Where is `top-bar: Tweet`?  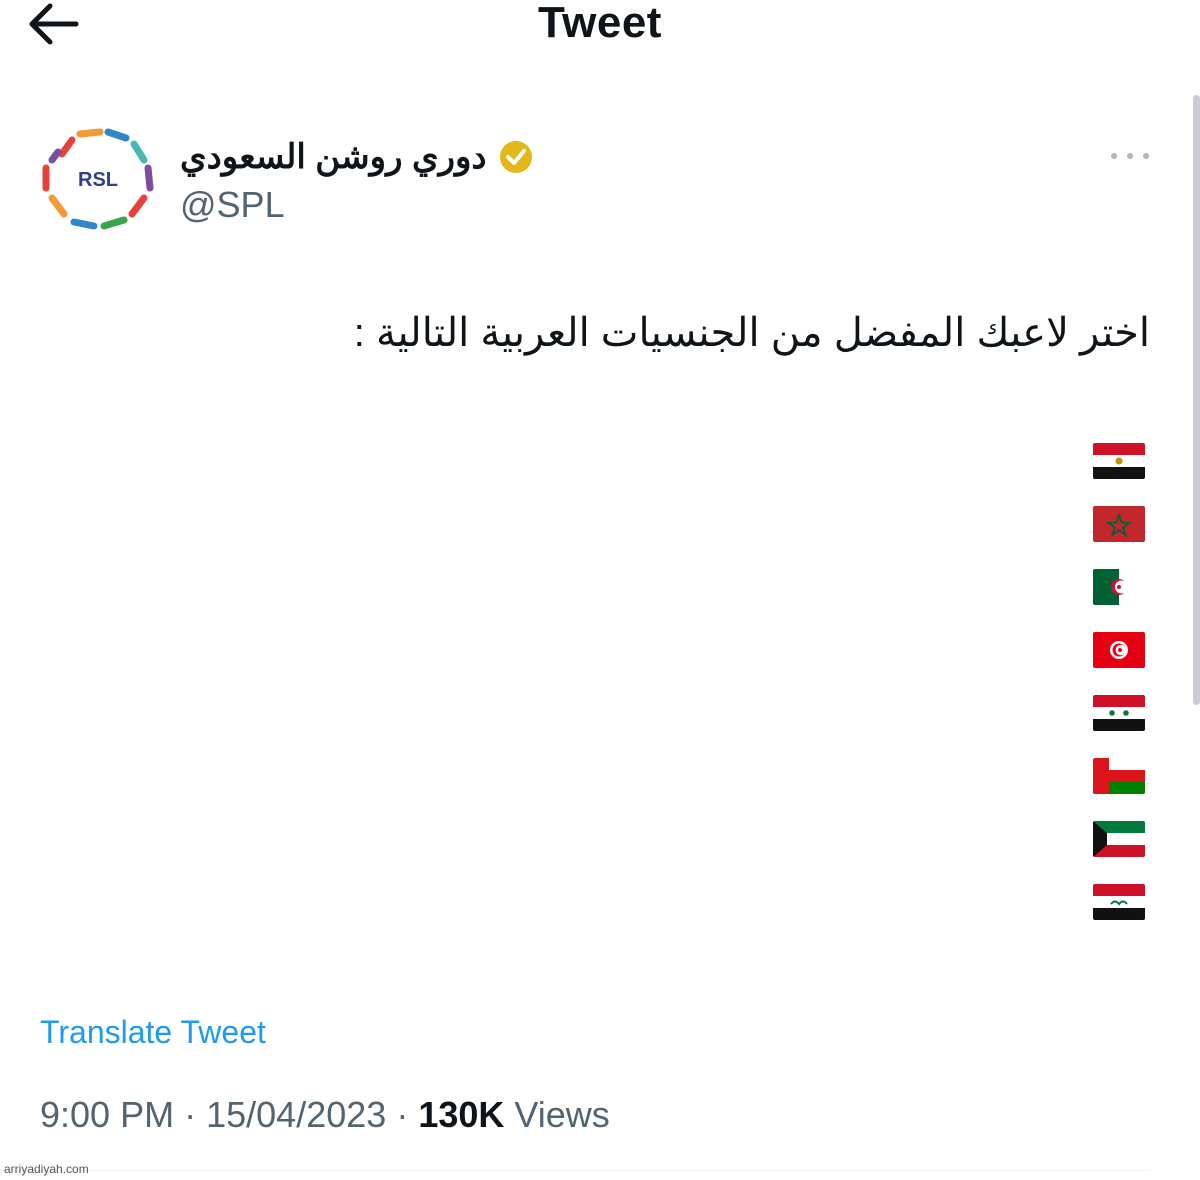
top-bar: Tweet is located at coordinates (600, 30).